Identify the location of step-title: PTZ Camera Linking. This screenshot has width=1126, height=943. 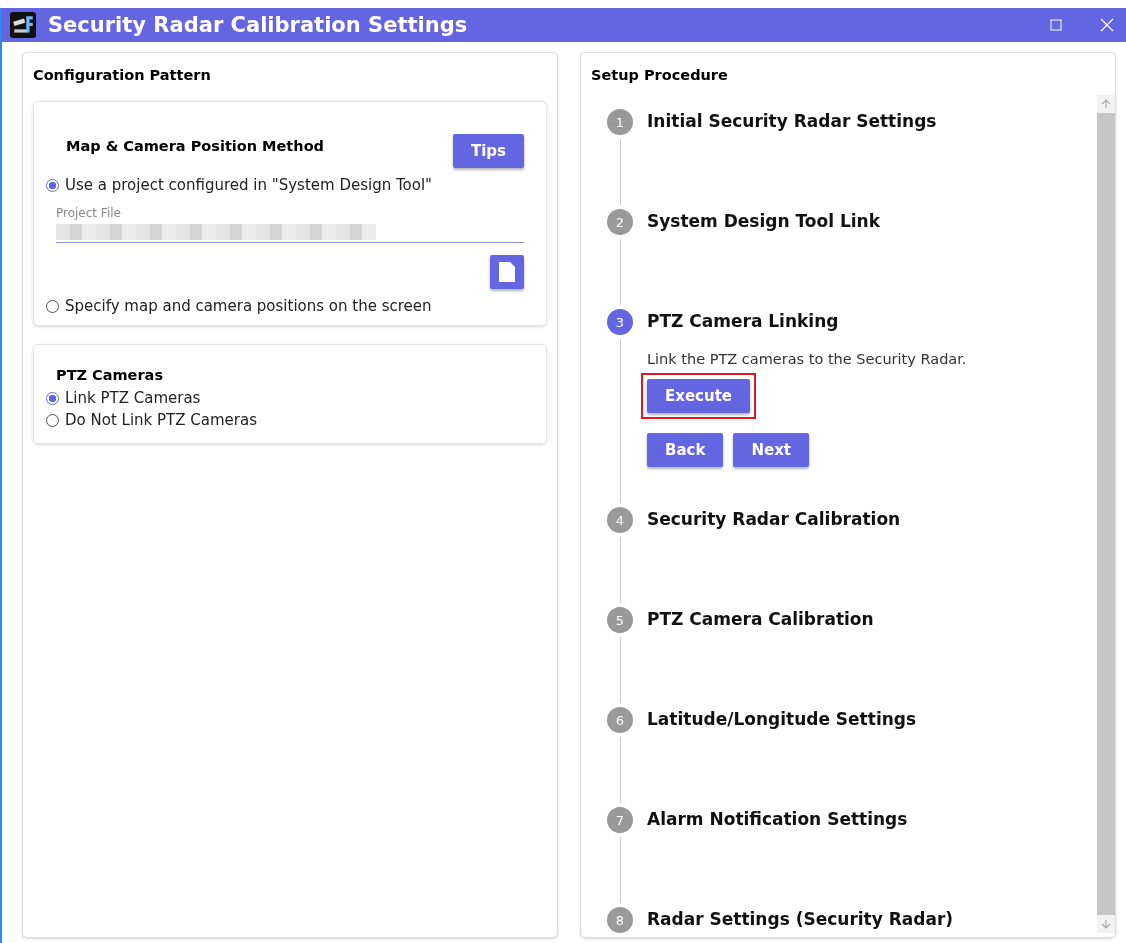
(807, 321).